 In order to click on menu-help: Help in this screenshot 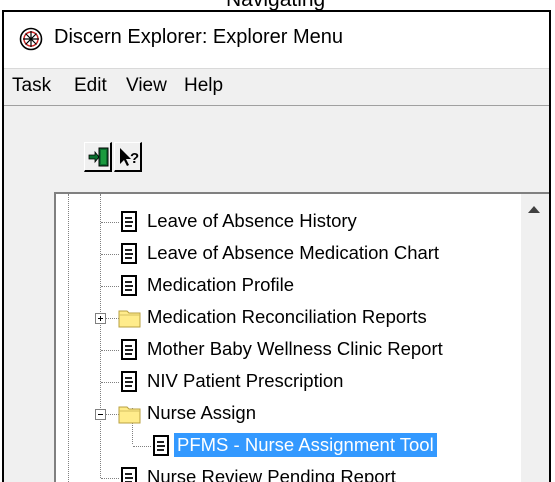, I will do `click(203, 86)`.